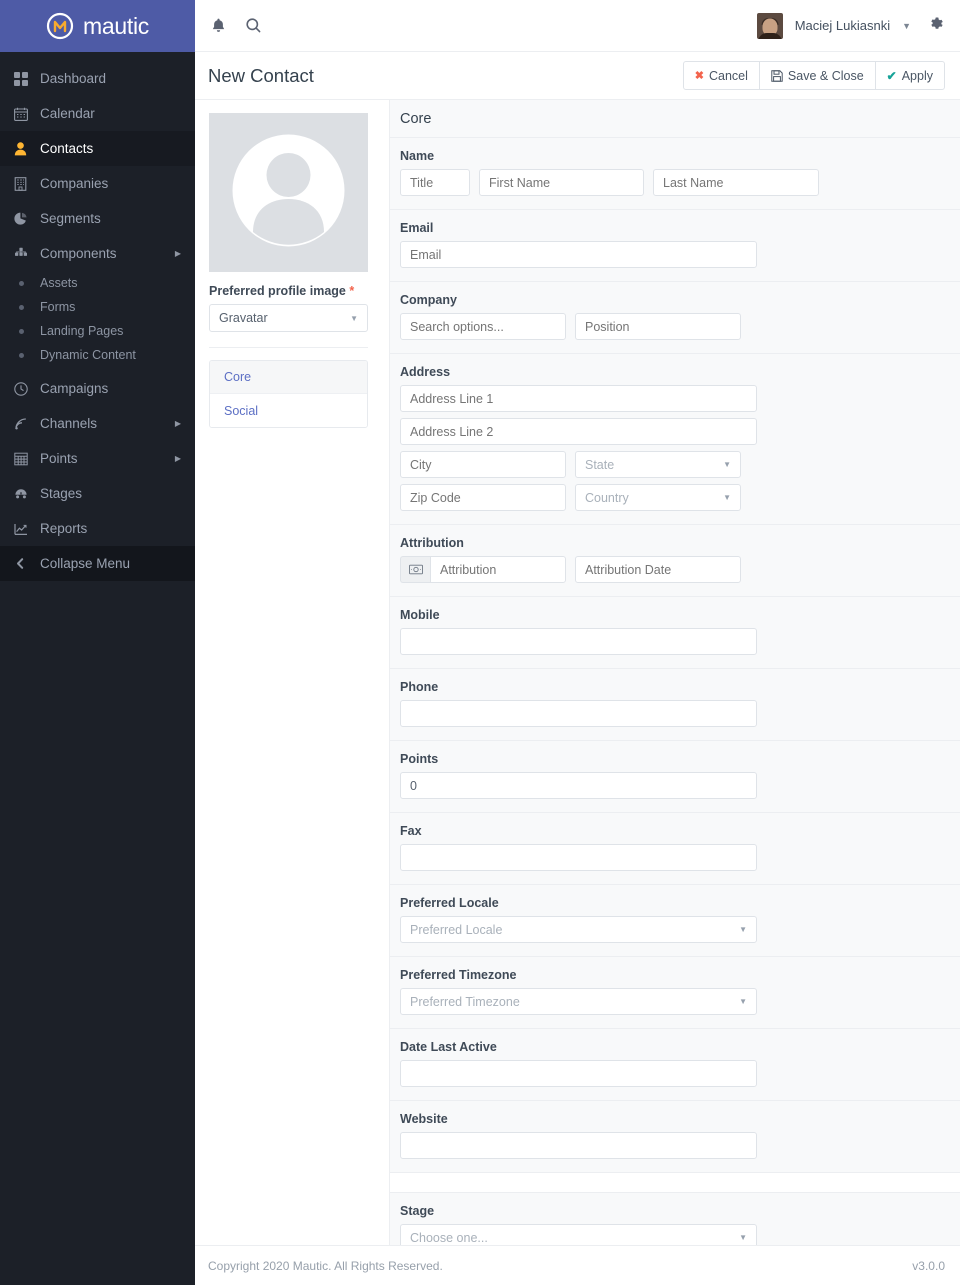 The height and width of the screenshot is (1285, 960). I want to click on save-floppy-icon, so click(777, 75).